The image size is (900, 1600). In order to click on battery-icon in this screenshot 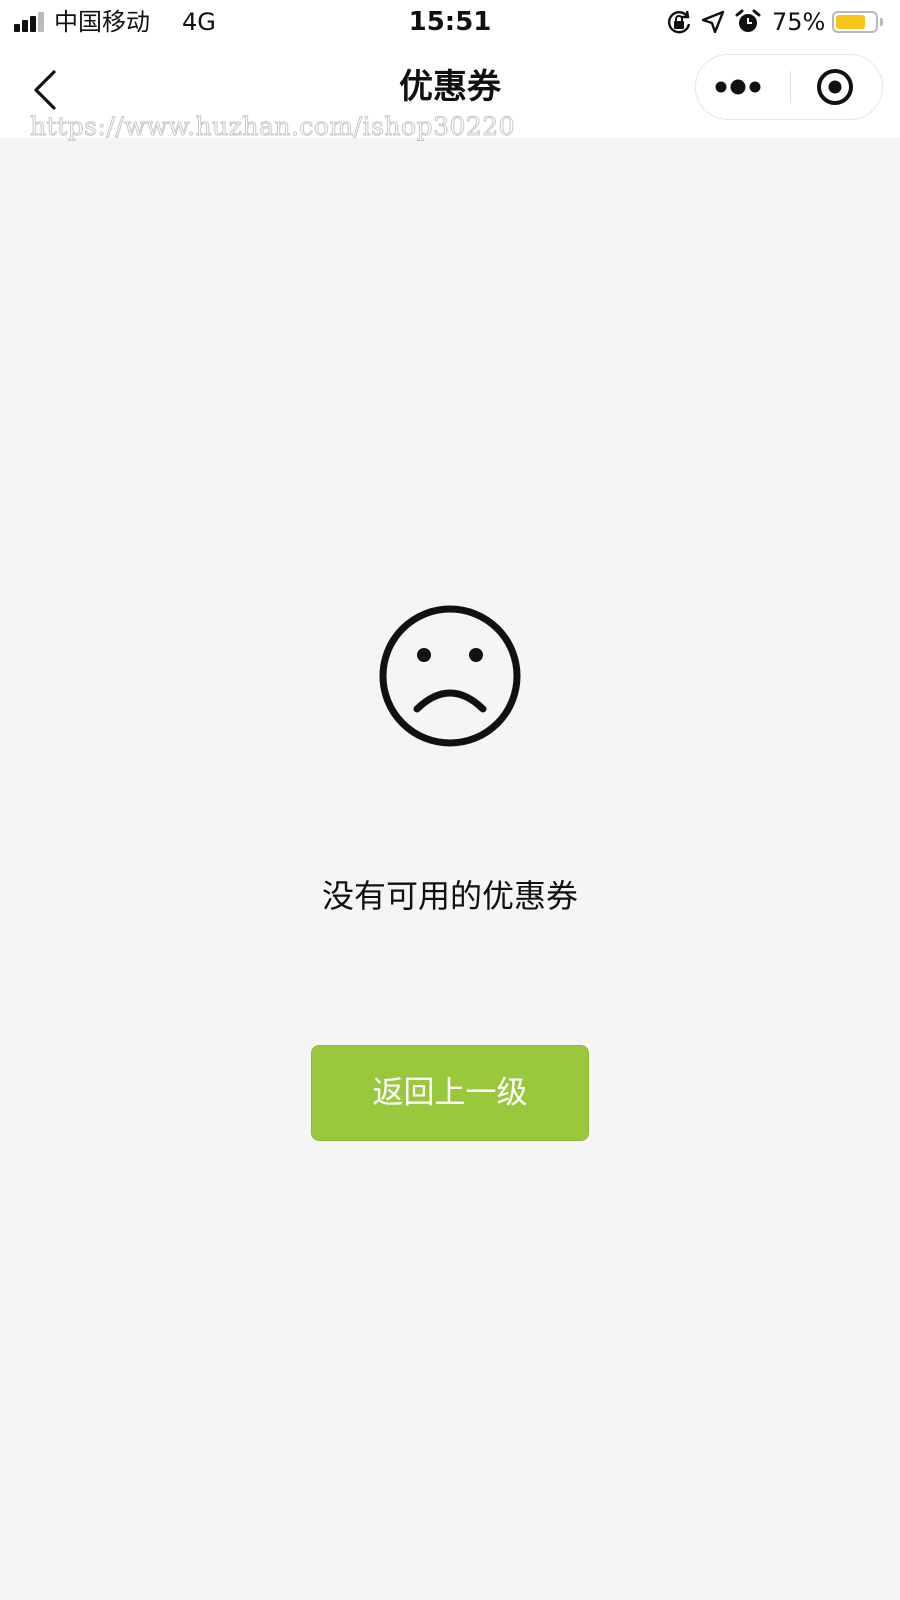, I will do `click(855, 22)`.